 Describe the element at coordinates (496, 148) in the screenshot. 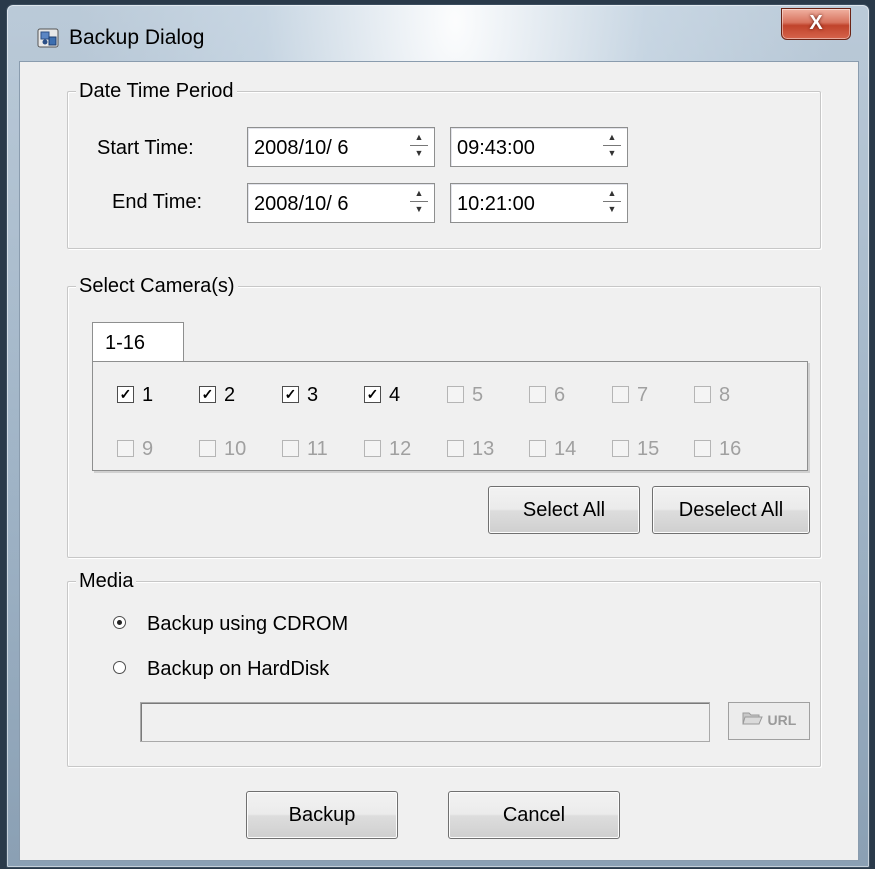

I see `start-time-value: 09:43:00` at that location.